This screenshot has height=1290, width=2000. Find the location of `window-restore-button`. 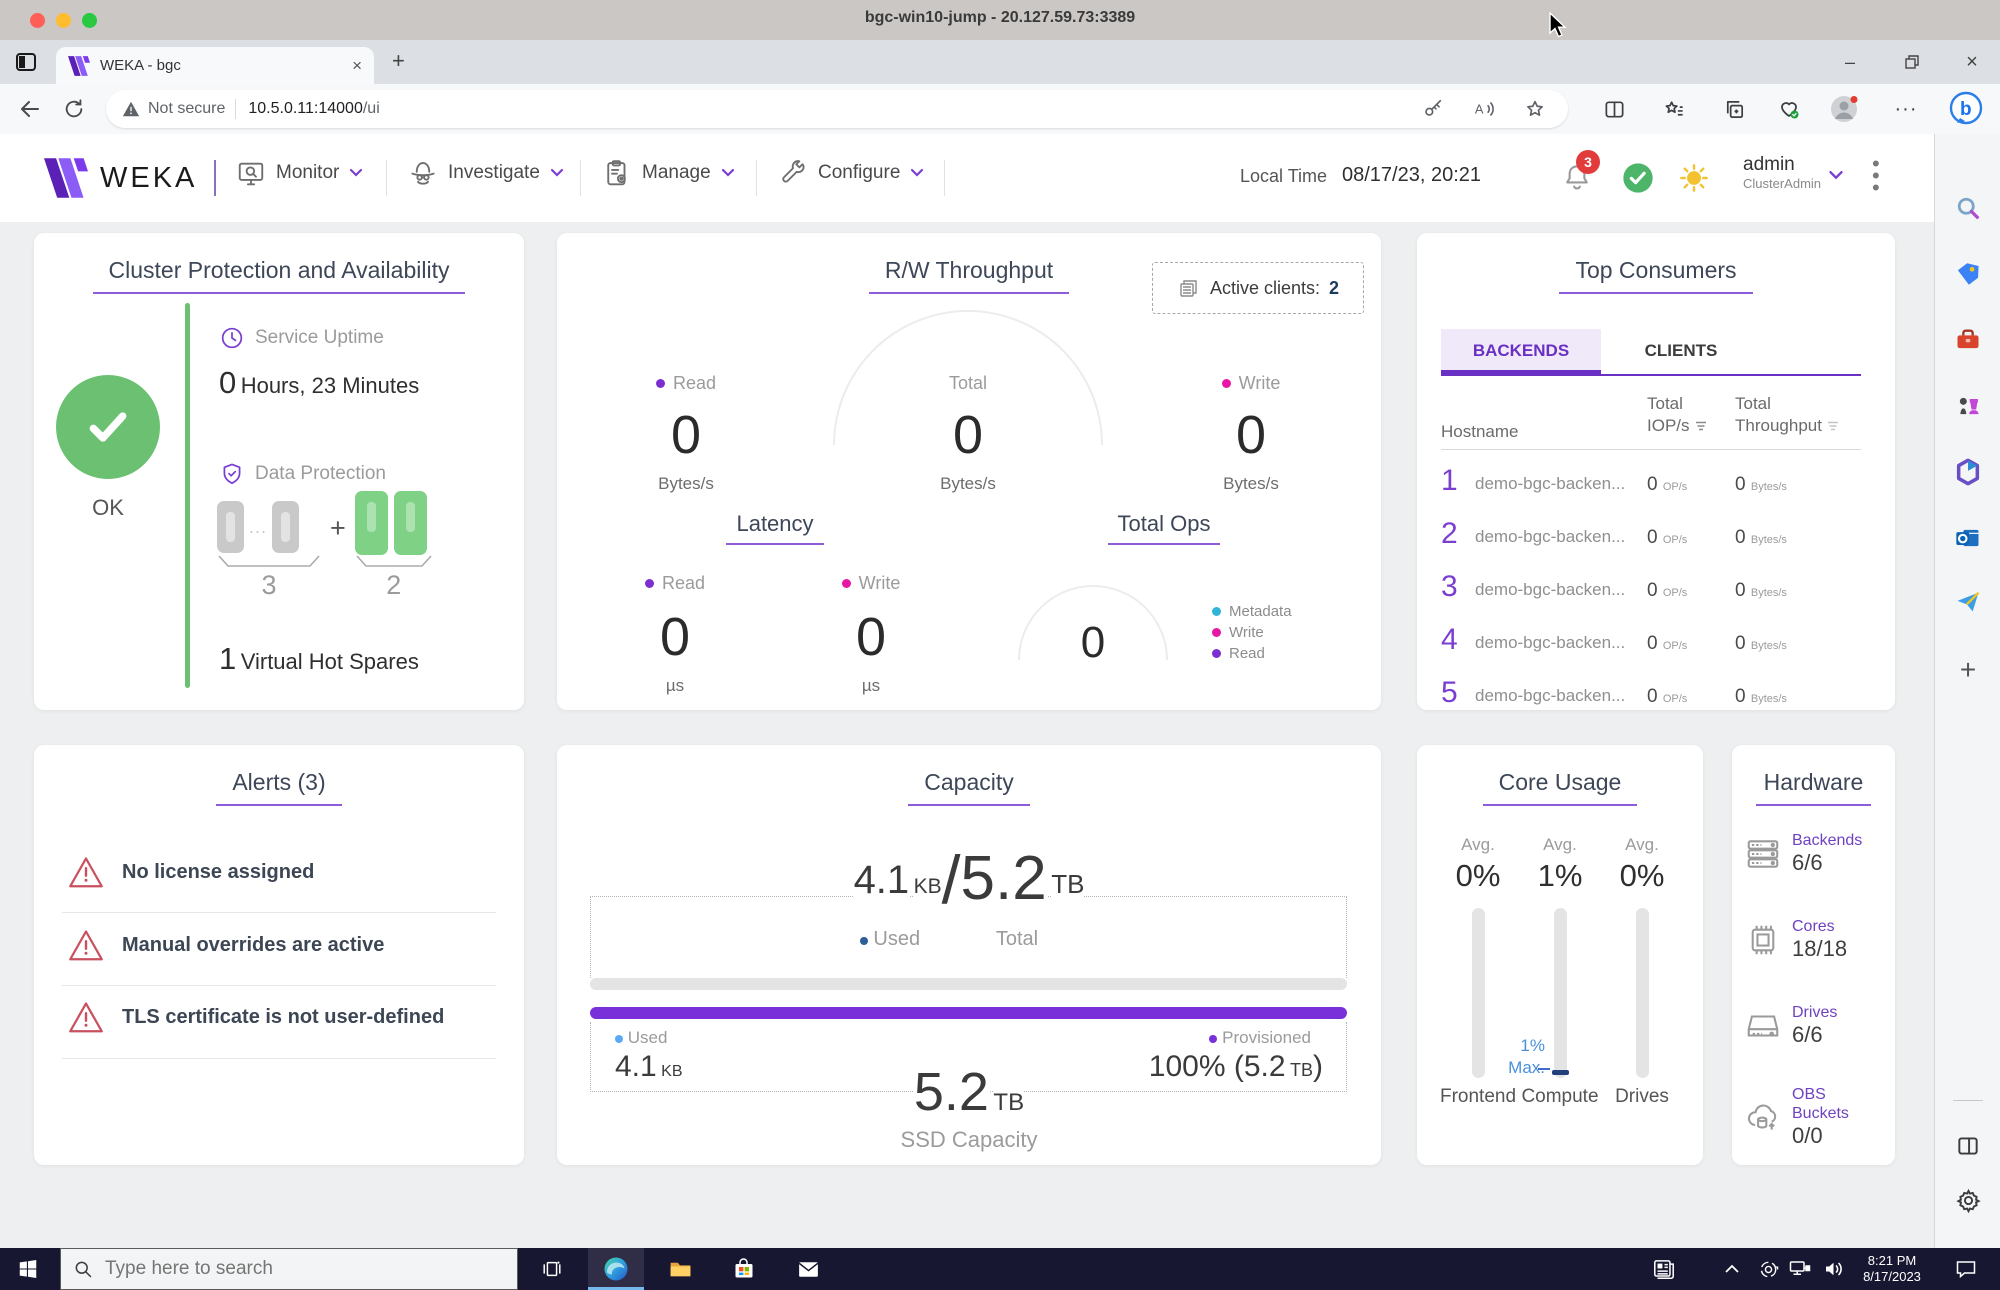

window-restore-button is located at coordinates (1912, 62).